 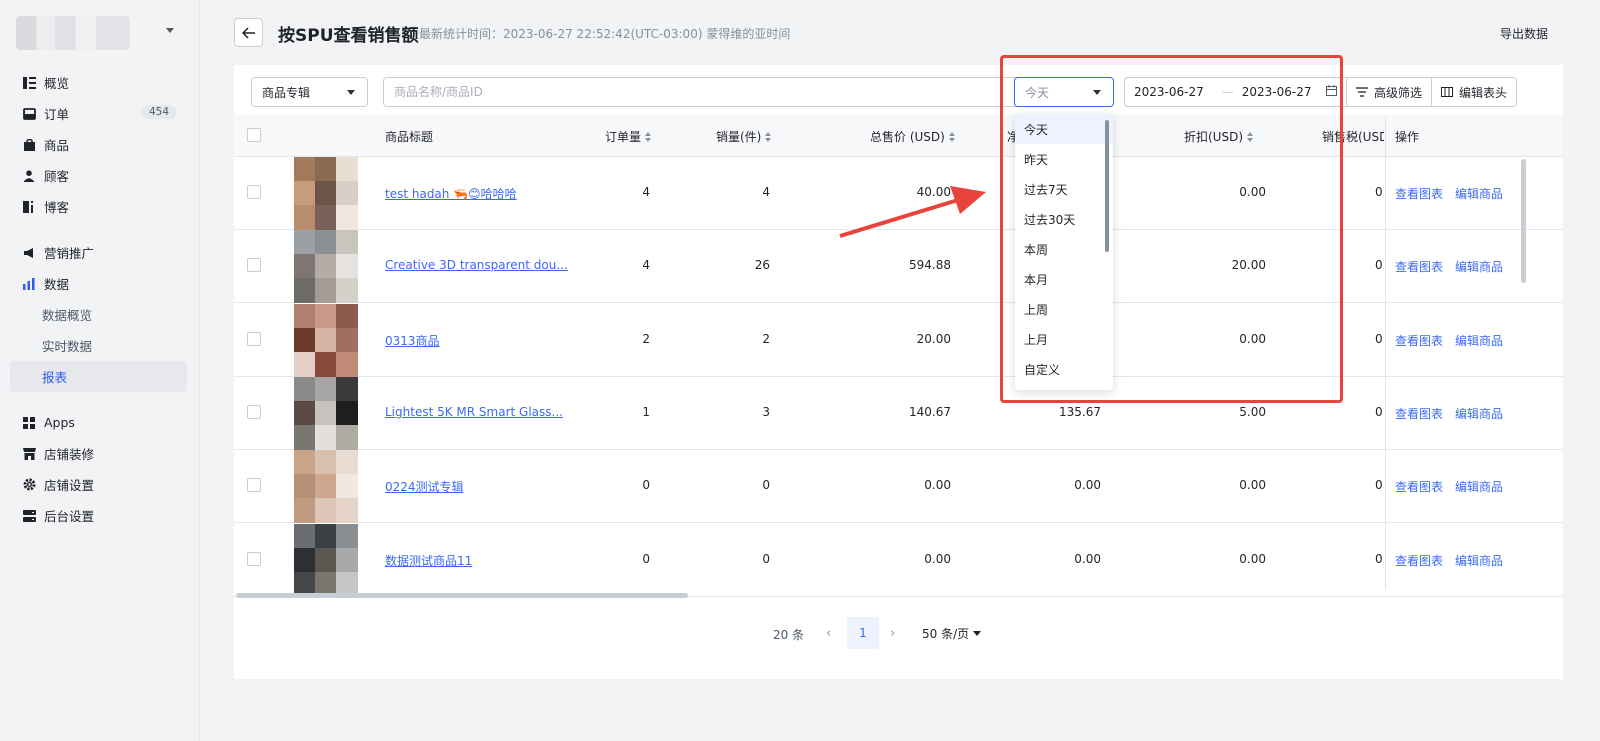 What do you see at coordinates (1407, 137) in the screenshot?
I see `column-label: 操作` at bounding box center [1407, 137].